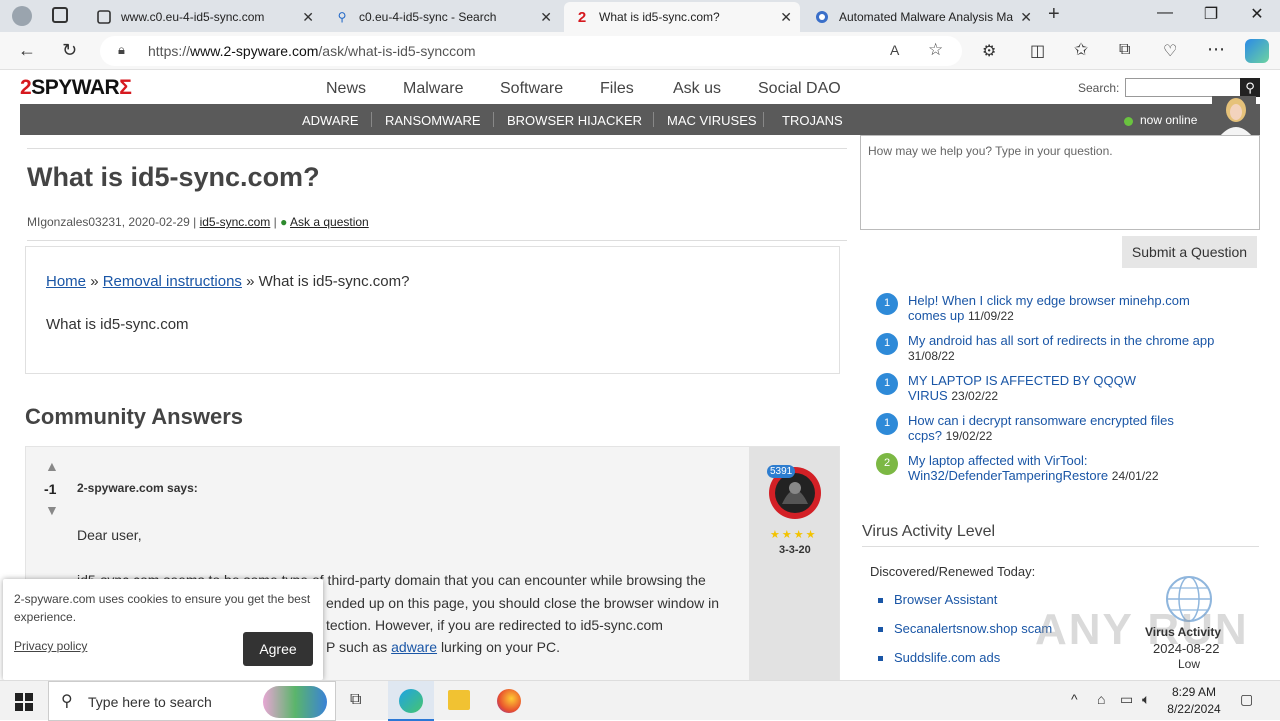 Image resolution: width=1280 pixels, height=721 pixels. I want to click on new-tab-icon: +, so click(1054, 14).